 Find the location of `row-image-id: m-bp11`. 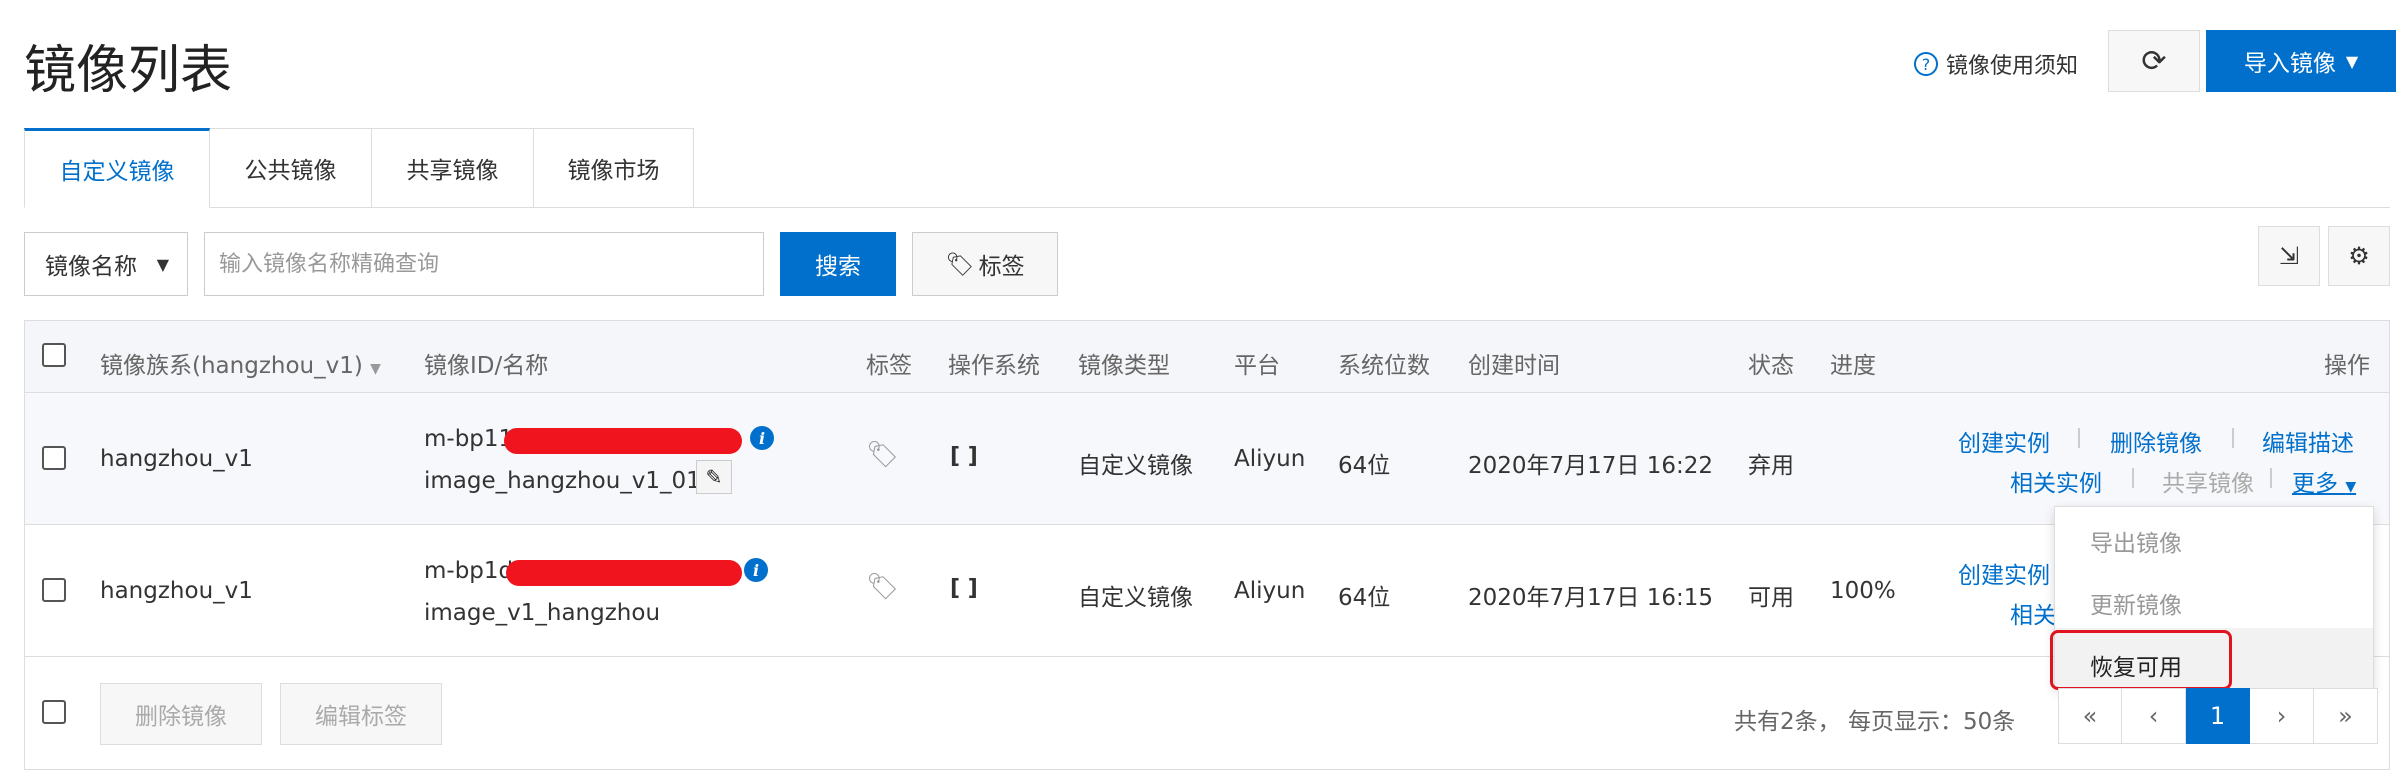

row-image-id: m-bp11 is located at coordinates (469, 439).